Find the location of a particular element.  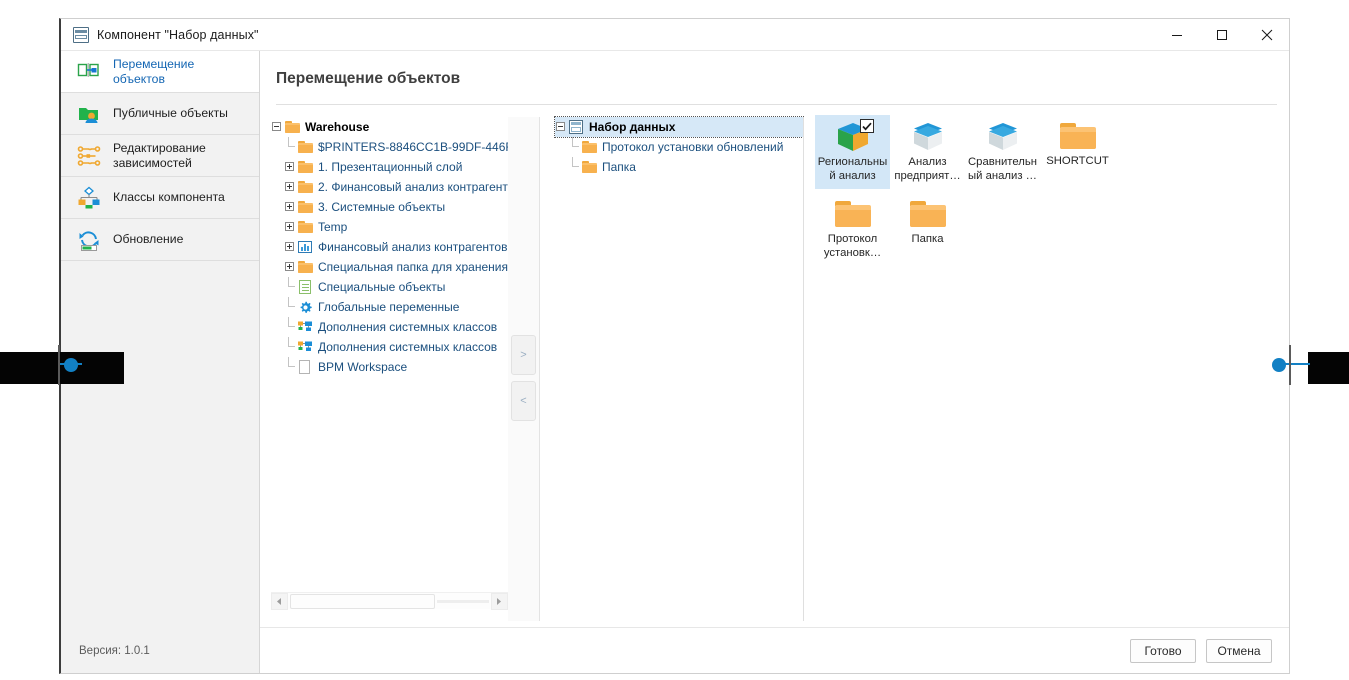

sidebar-item-label: Публичные объекты is located at coordinates (170, 113).